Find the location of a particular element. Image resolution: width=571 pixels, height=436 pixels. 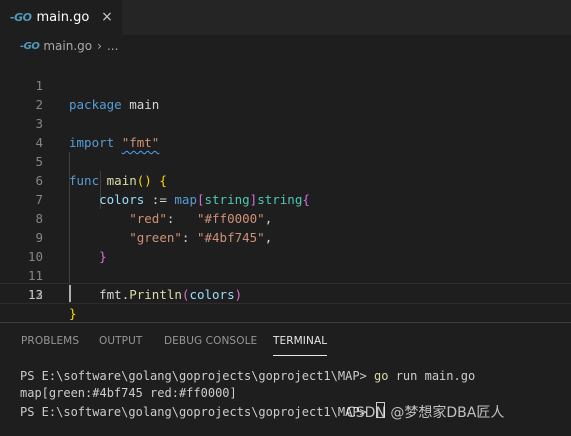

code-line: 1 package main is located at coordinates (285, 84).